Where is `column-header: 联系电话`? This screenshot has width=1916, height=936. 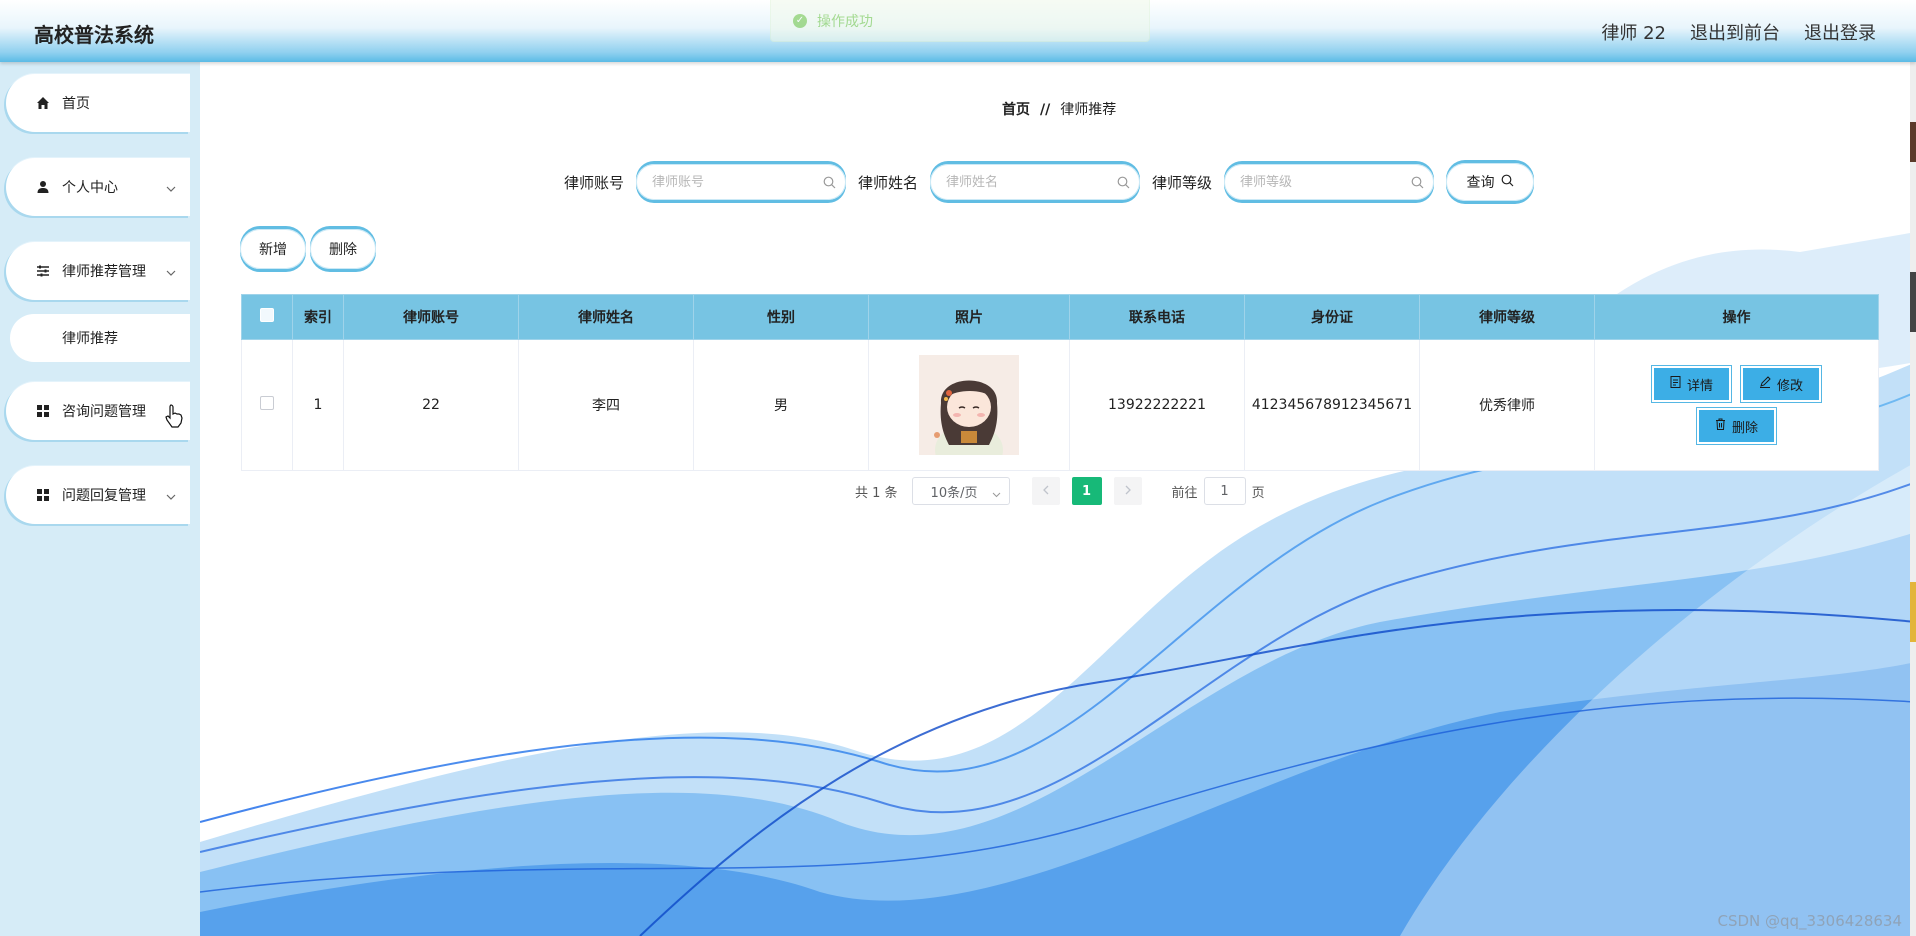 column-header: 联系电话 is located at coordinates (1157, 317).